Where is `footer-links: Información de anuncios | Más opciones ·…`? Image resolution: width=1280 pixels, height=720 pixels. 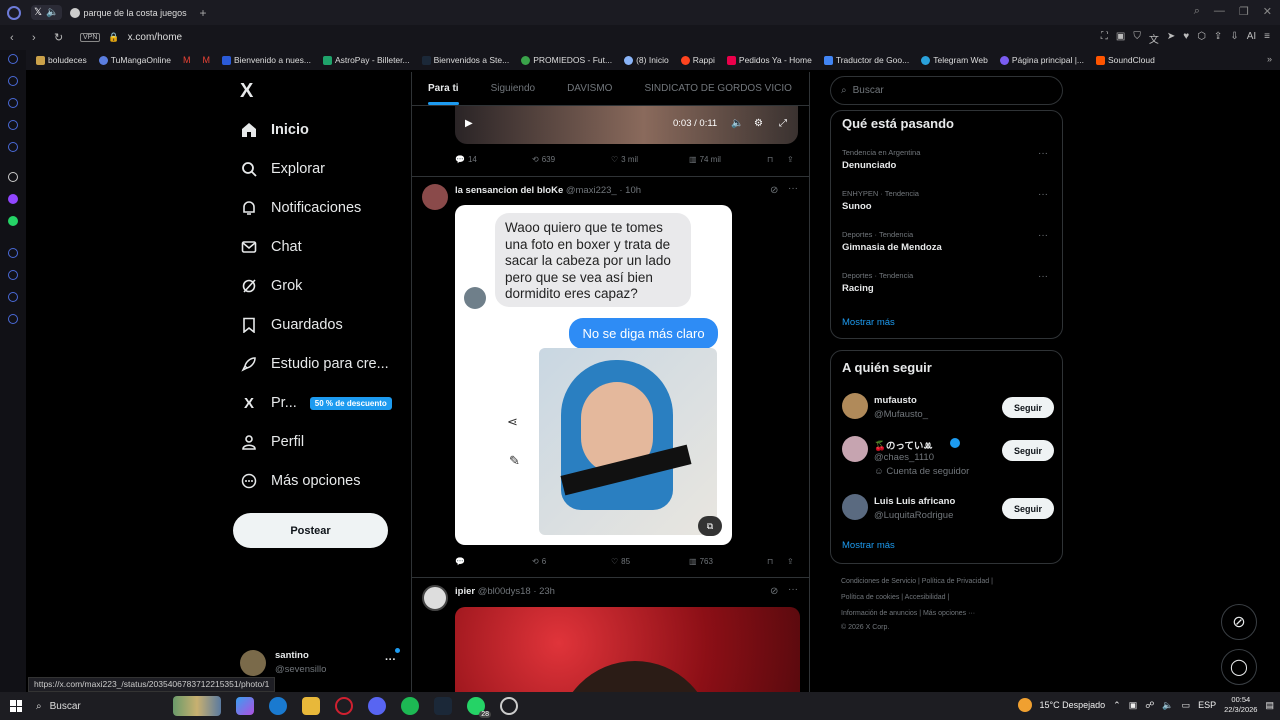 footer-links: Información de anuncios | Más opciones ·… is located at coordinates (908, 613).